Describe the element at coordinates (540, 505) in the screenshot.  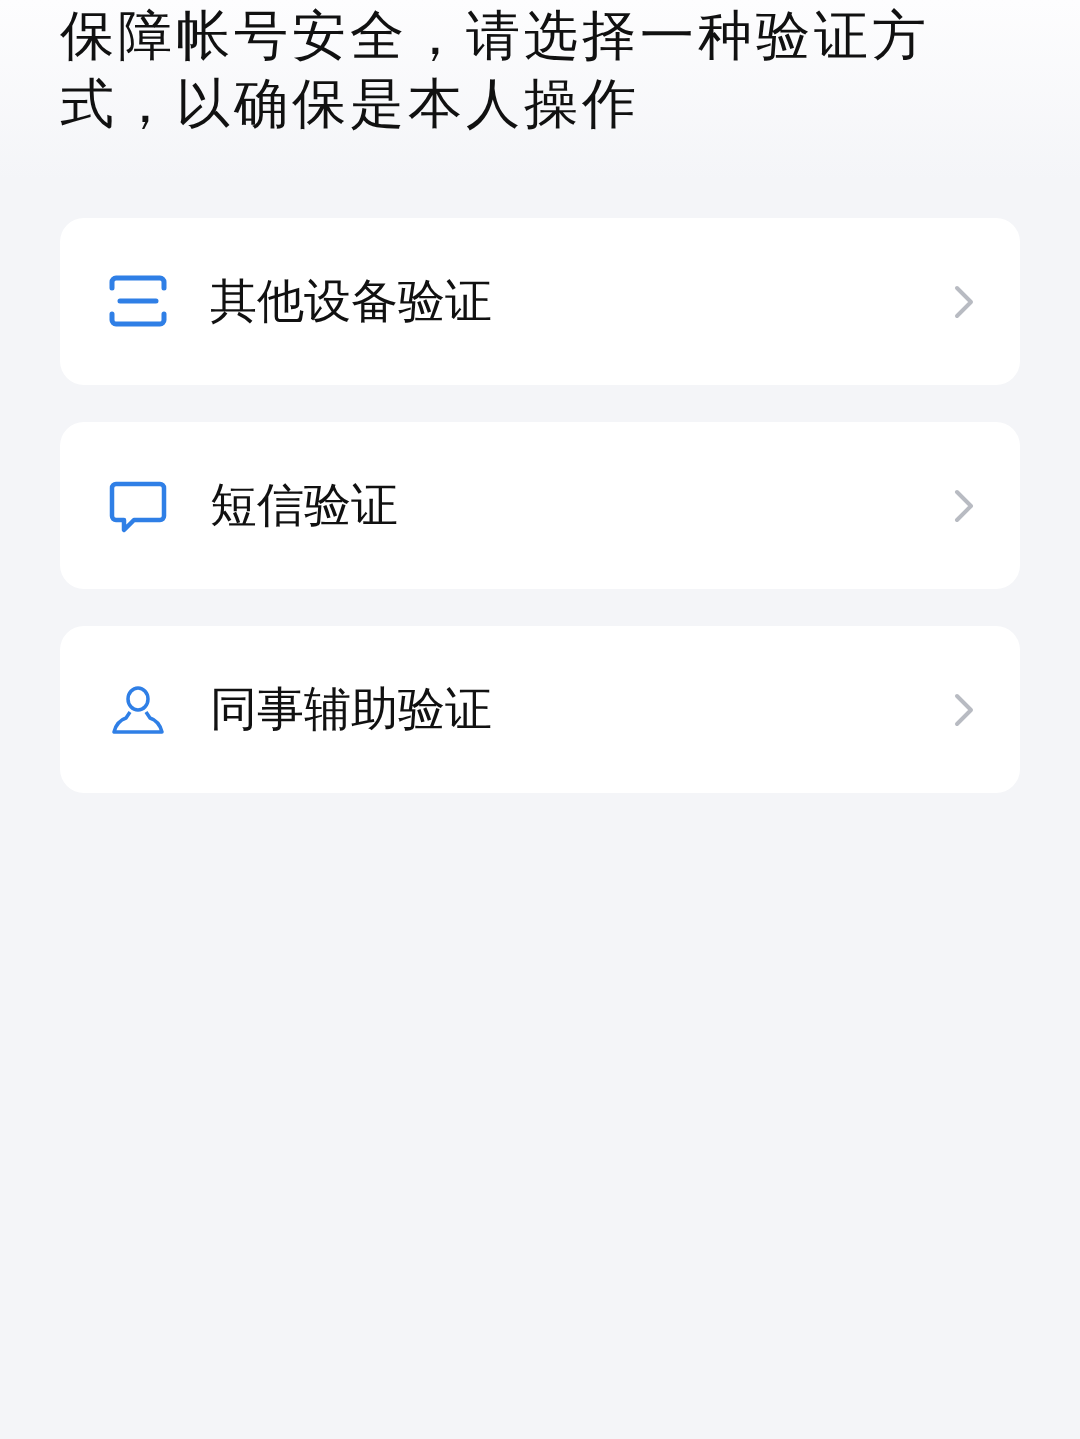
I see `verification-option: 短信验证` at that location.